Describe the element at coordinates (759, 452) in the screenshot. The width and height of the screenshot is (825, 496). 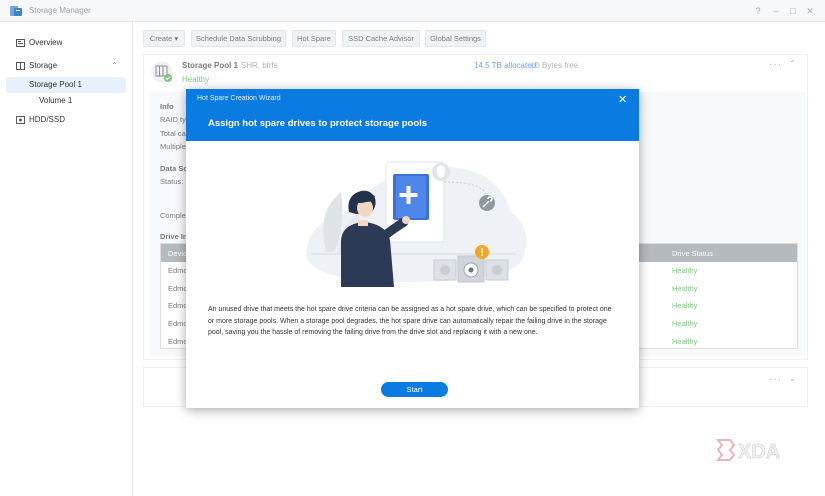
I see `watermark-text: XDA` at that location.